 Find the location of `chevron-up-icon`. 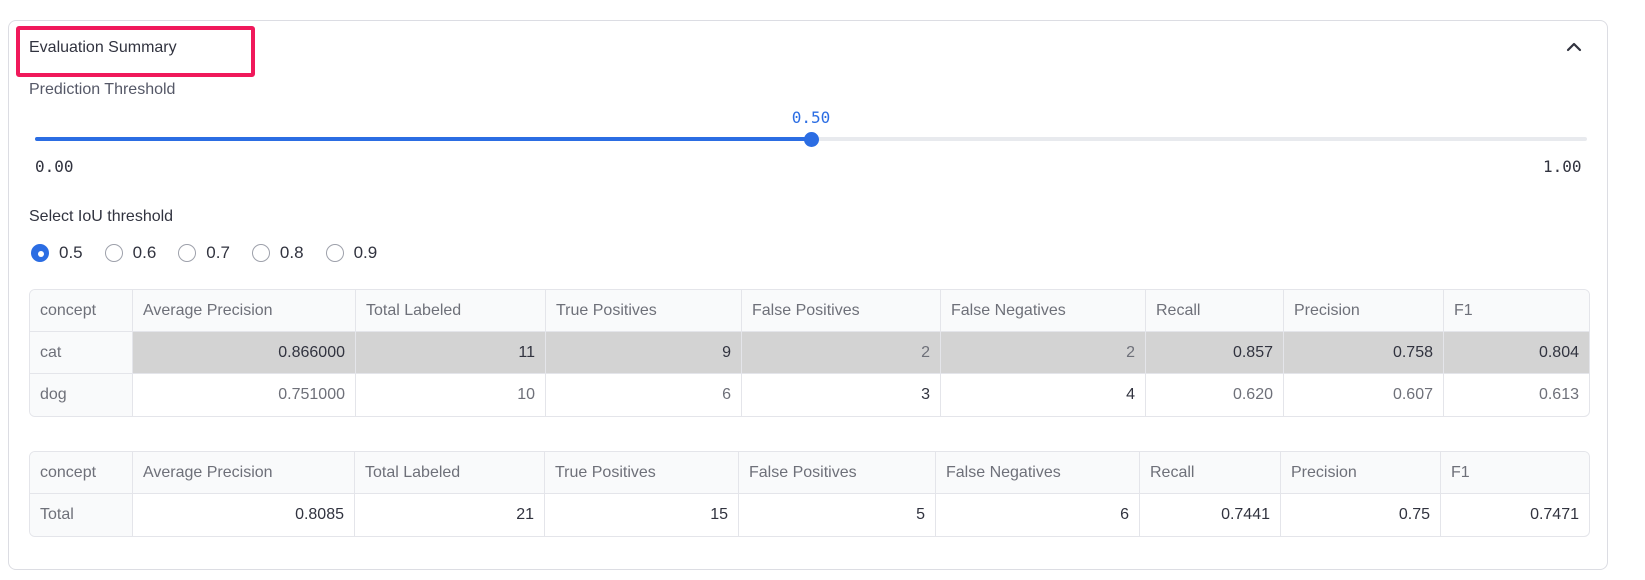

chevron-up-icon is located at coordinates (1574, 47).